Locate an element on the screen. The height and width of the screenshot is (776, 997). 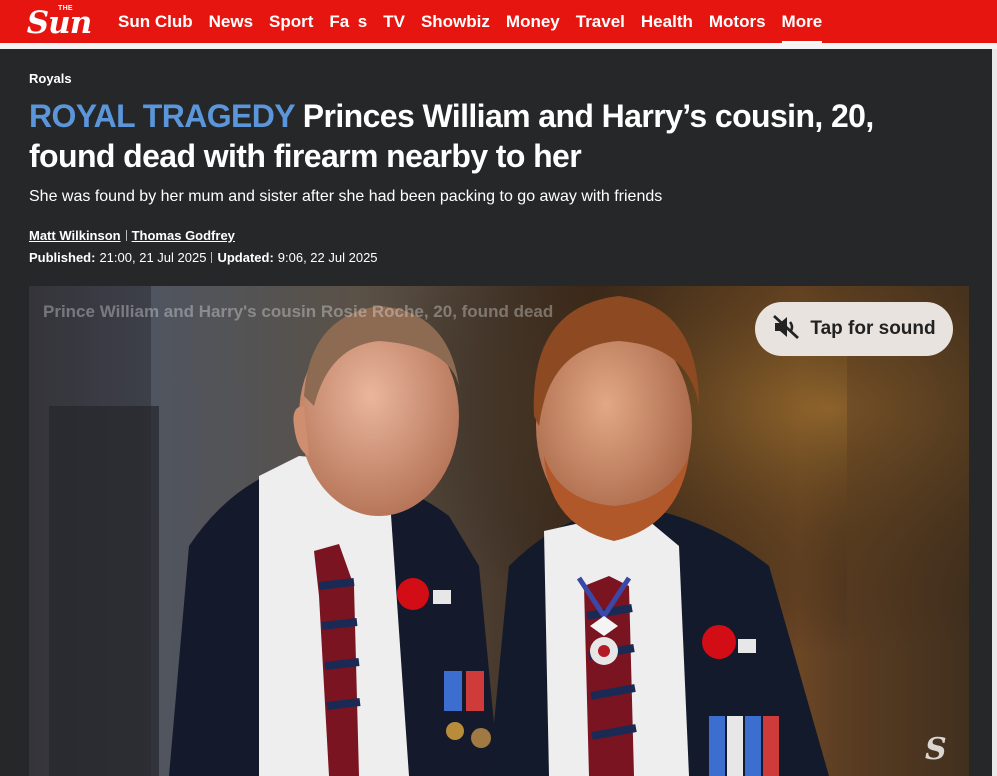
nav-item-showbiz: Showbiz is located at coordinates (463, 22).